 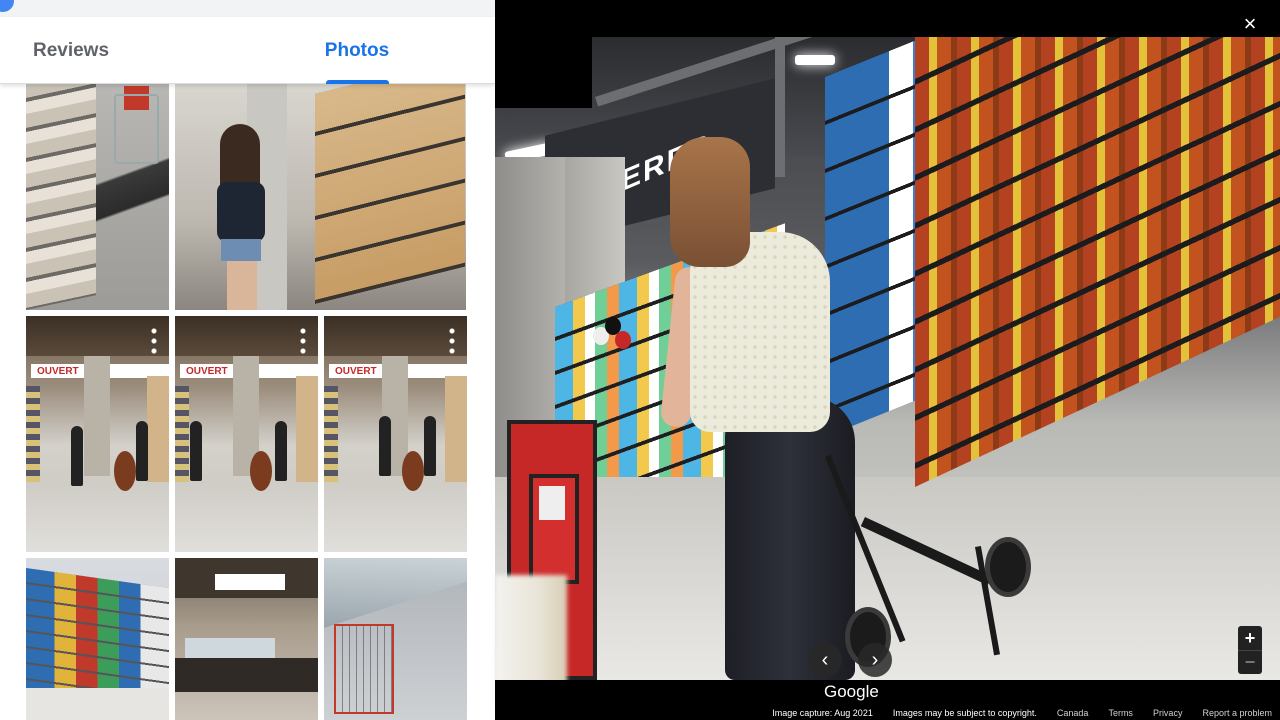 What do you see at coordinates (613, 337) in the screenshot?
I see `balloons` at bounding box center [613, 337].